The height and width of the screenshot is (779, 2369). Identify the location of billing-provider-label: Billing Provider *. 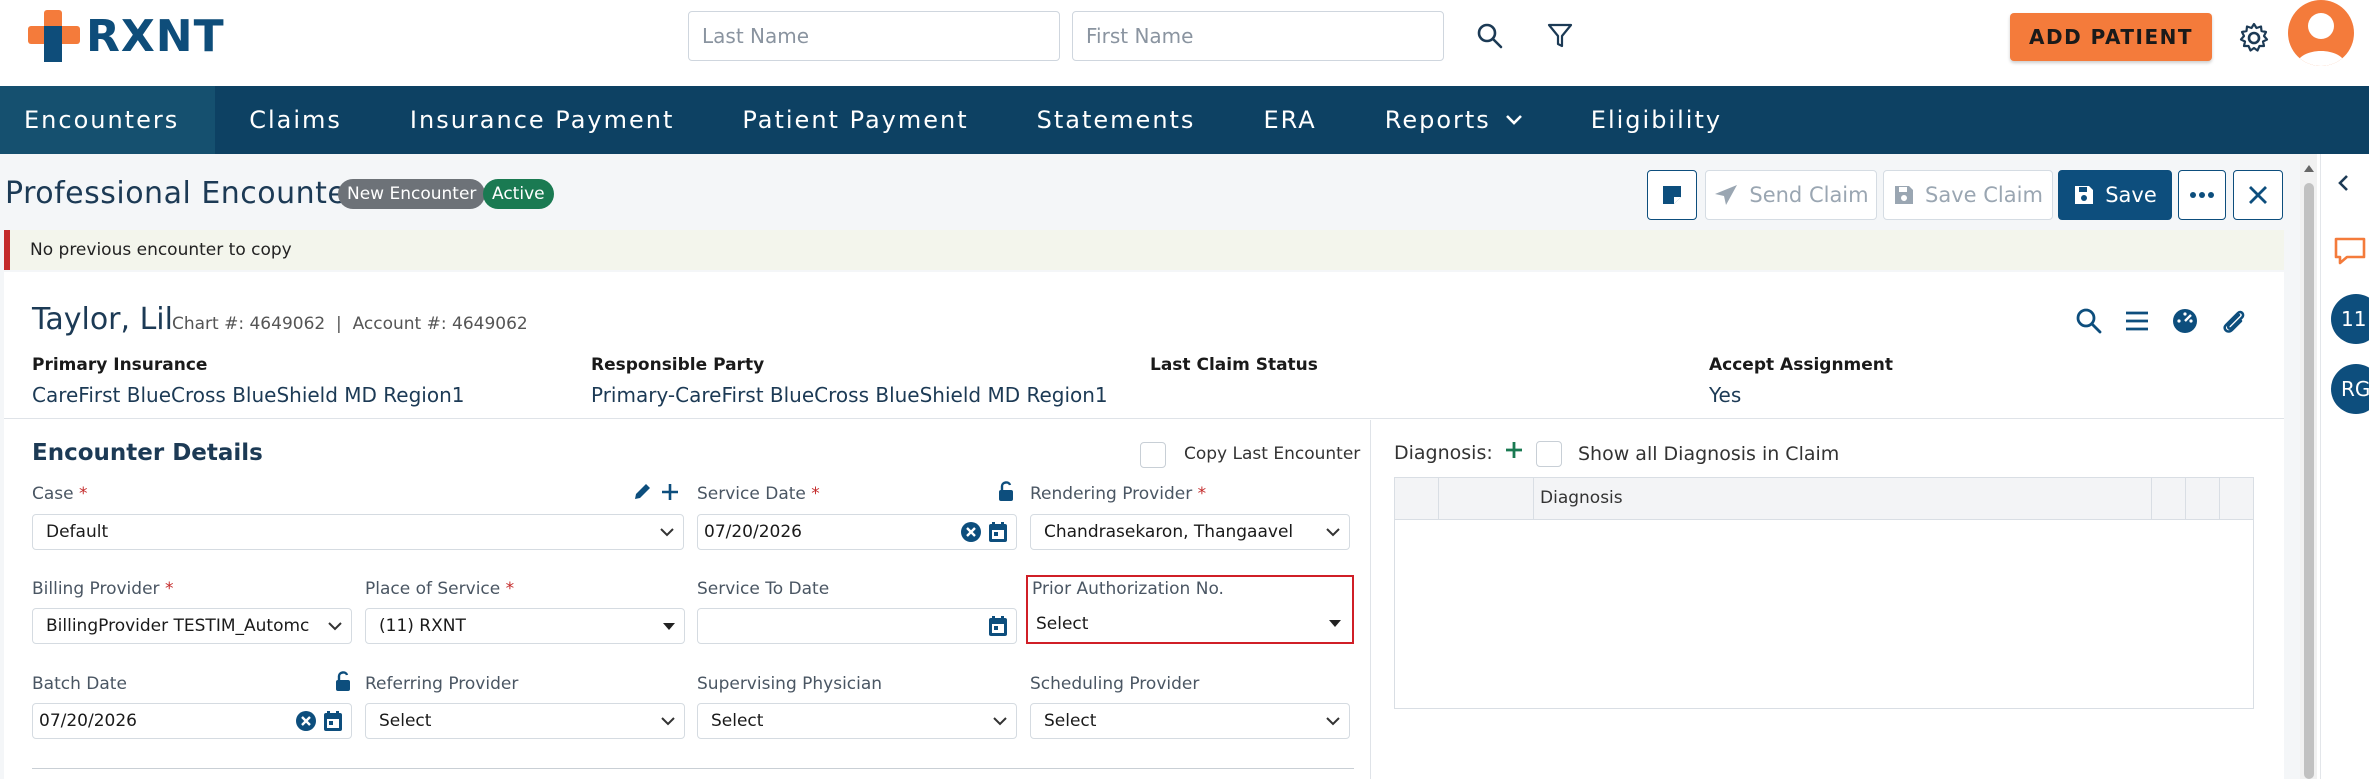
(102, 589).